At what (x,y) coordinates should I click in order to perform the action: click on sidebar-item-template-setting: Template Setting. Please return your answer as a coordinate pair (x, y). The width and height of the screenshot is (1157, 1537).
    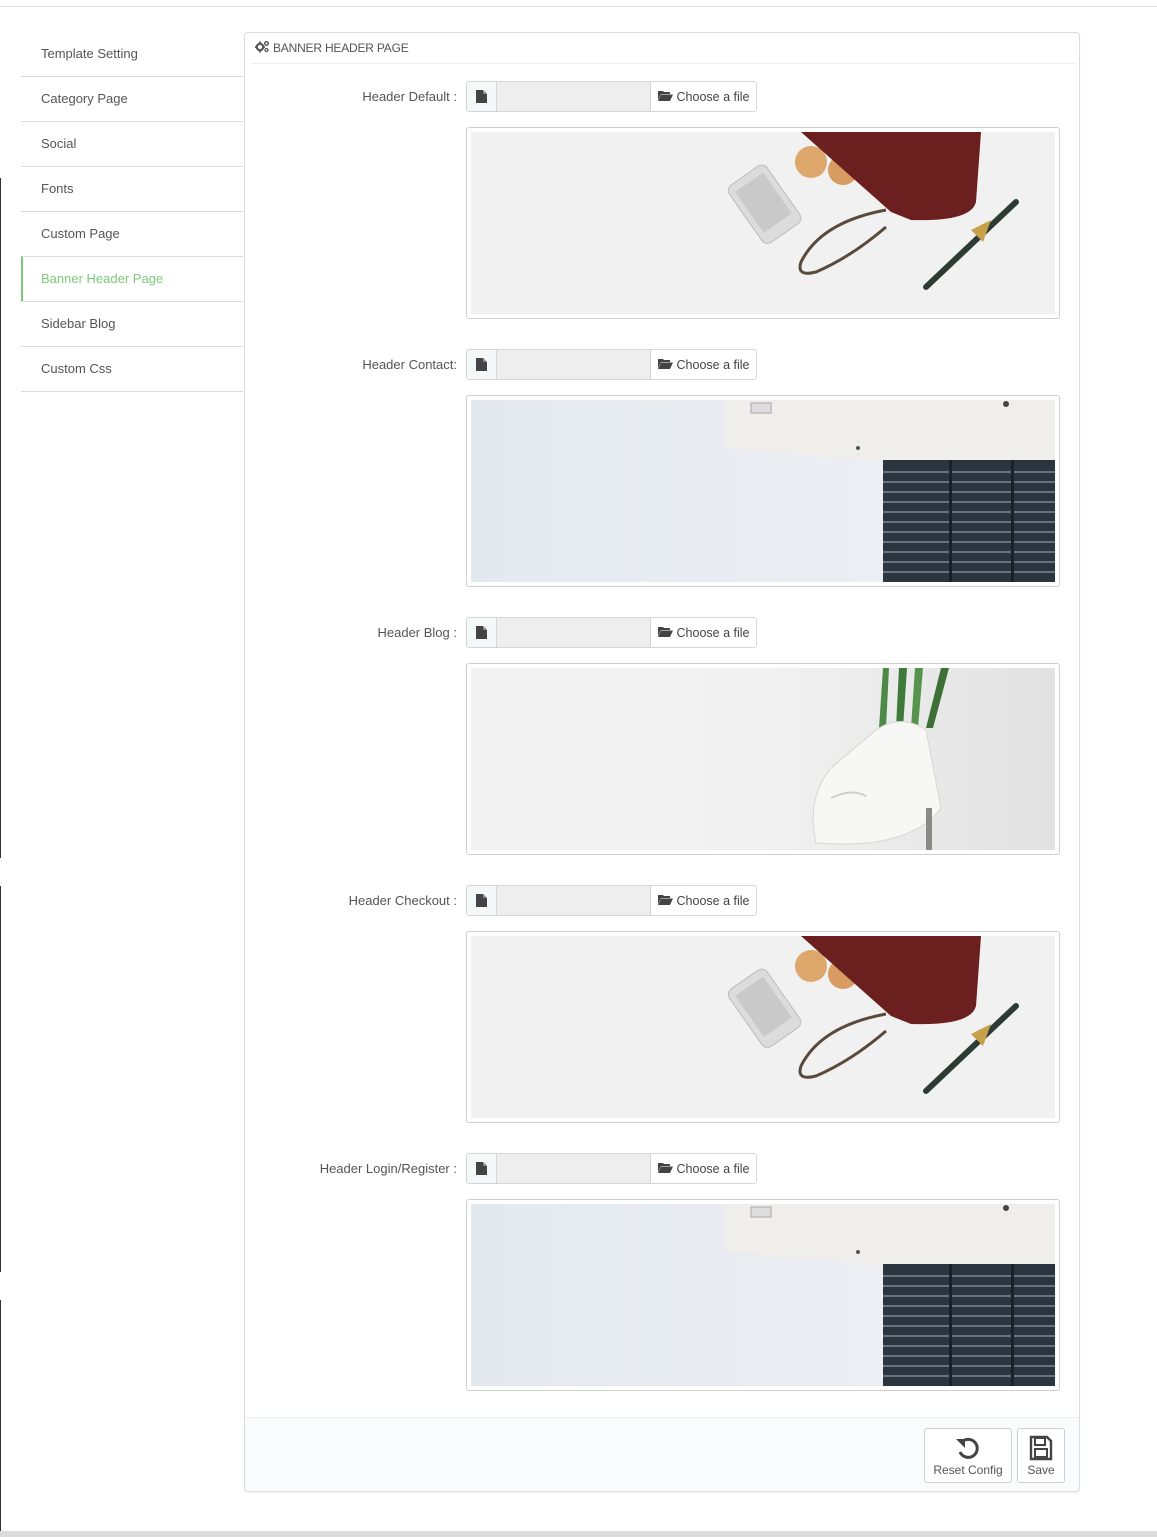
    Looking at the image, I should click on (132, 54).